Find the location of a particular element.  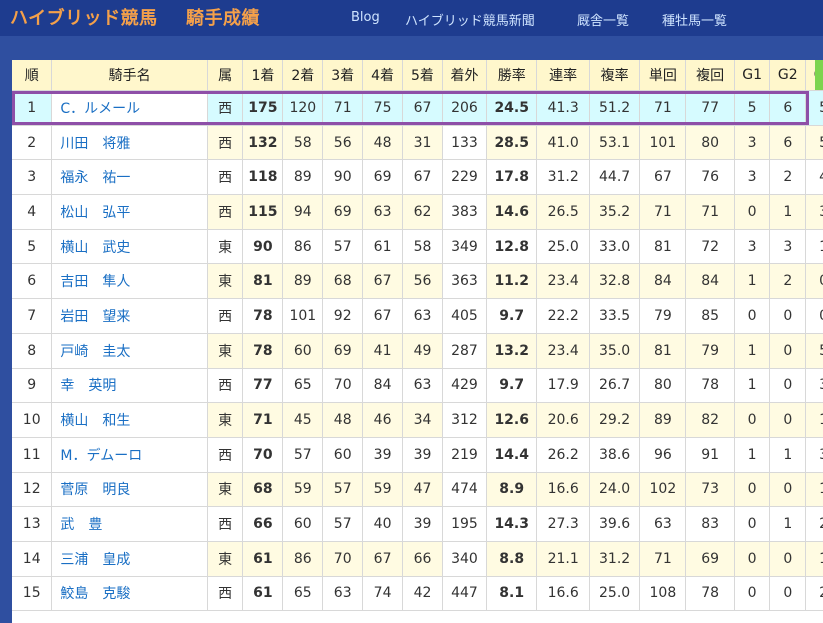

column-header: 順 is located at coordinates (32, 75).